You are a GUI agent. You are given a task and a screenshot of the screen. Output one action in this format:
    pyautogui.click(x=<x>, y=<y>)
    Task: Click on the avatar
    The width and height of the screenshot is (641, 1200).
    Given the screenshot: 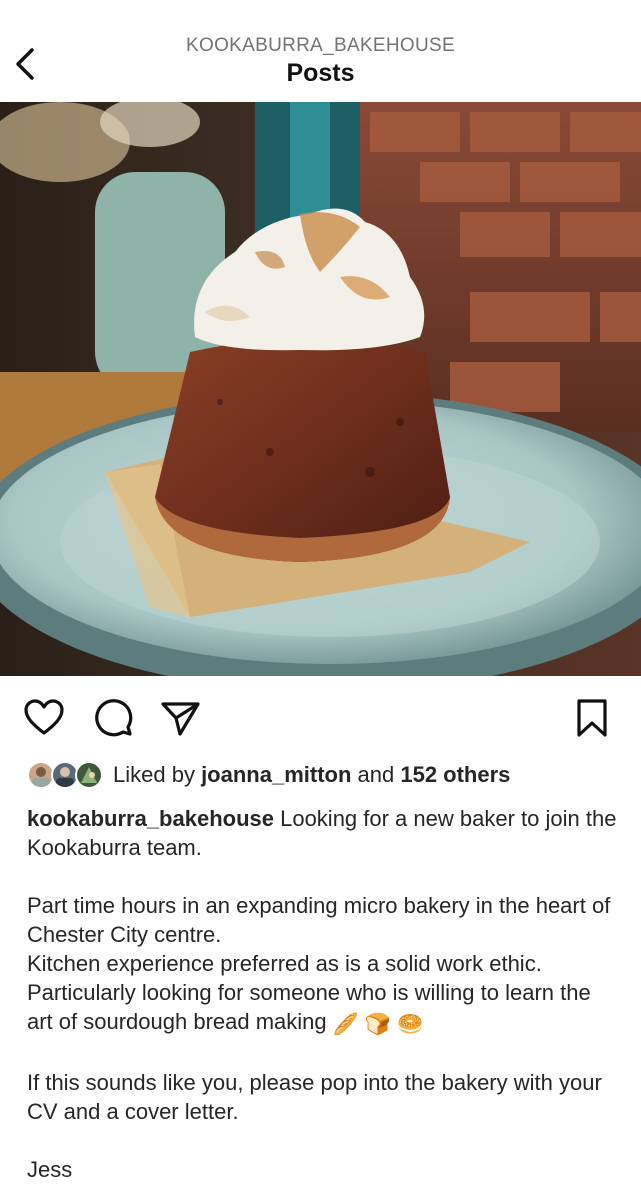 What is the action you would take?
    pyautogui.click(x=89, y=775)
    